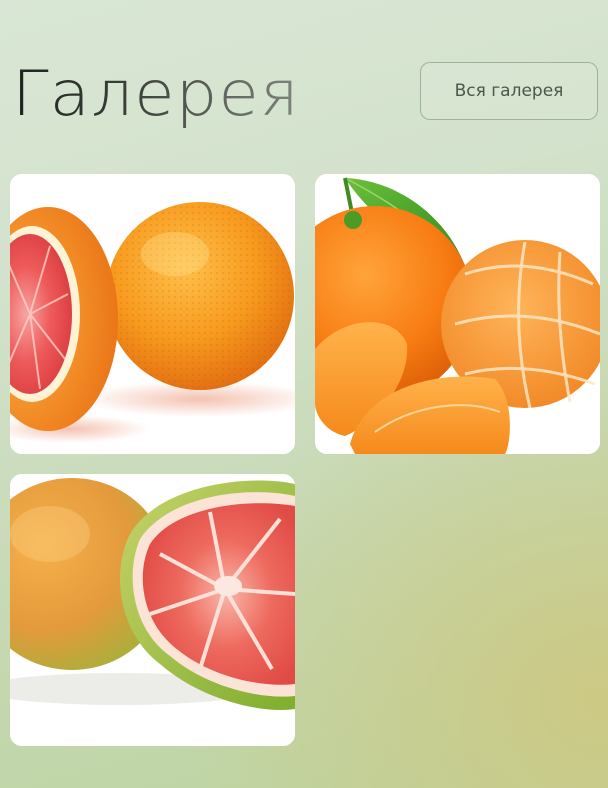 The height and width of the screenshot is (788, 608). I want to click on all-gallery-button: Вся галерея, so click(509, 91).